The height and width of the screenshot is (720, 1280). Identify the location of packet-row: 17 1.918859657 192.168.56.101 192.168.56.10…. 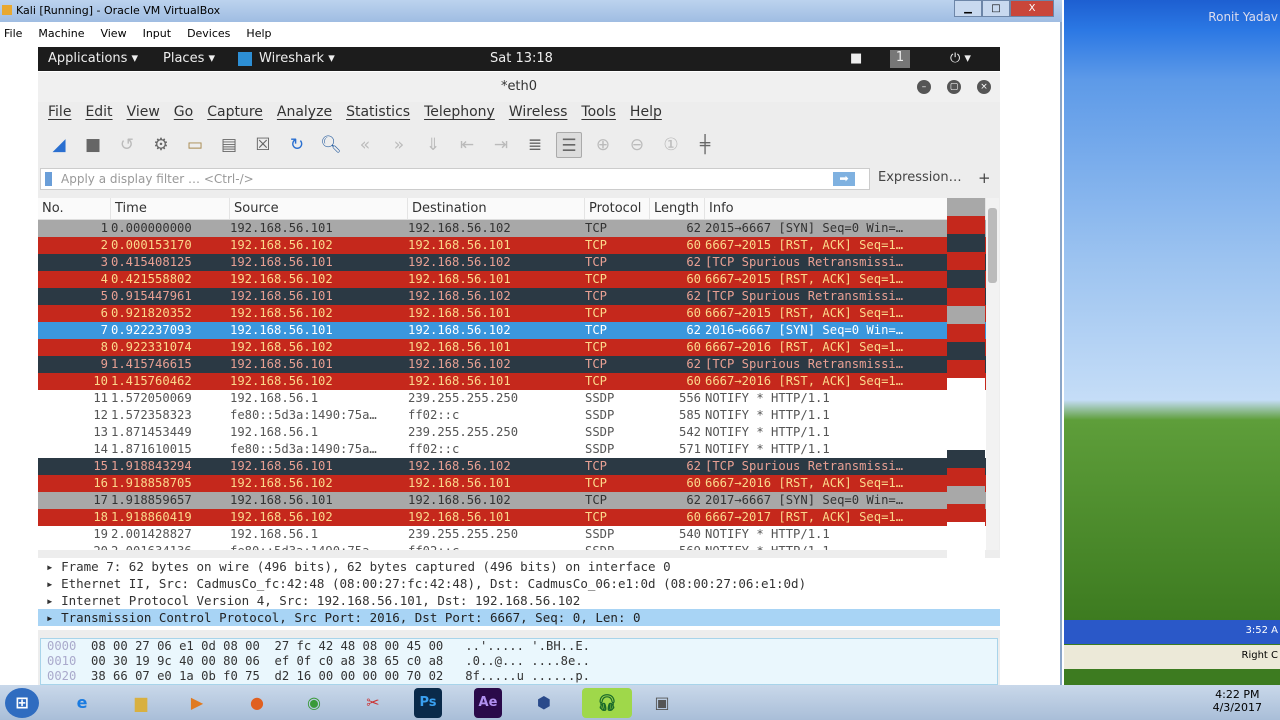
(512, 500).